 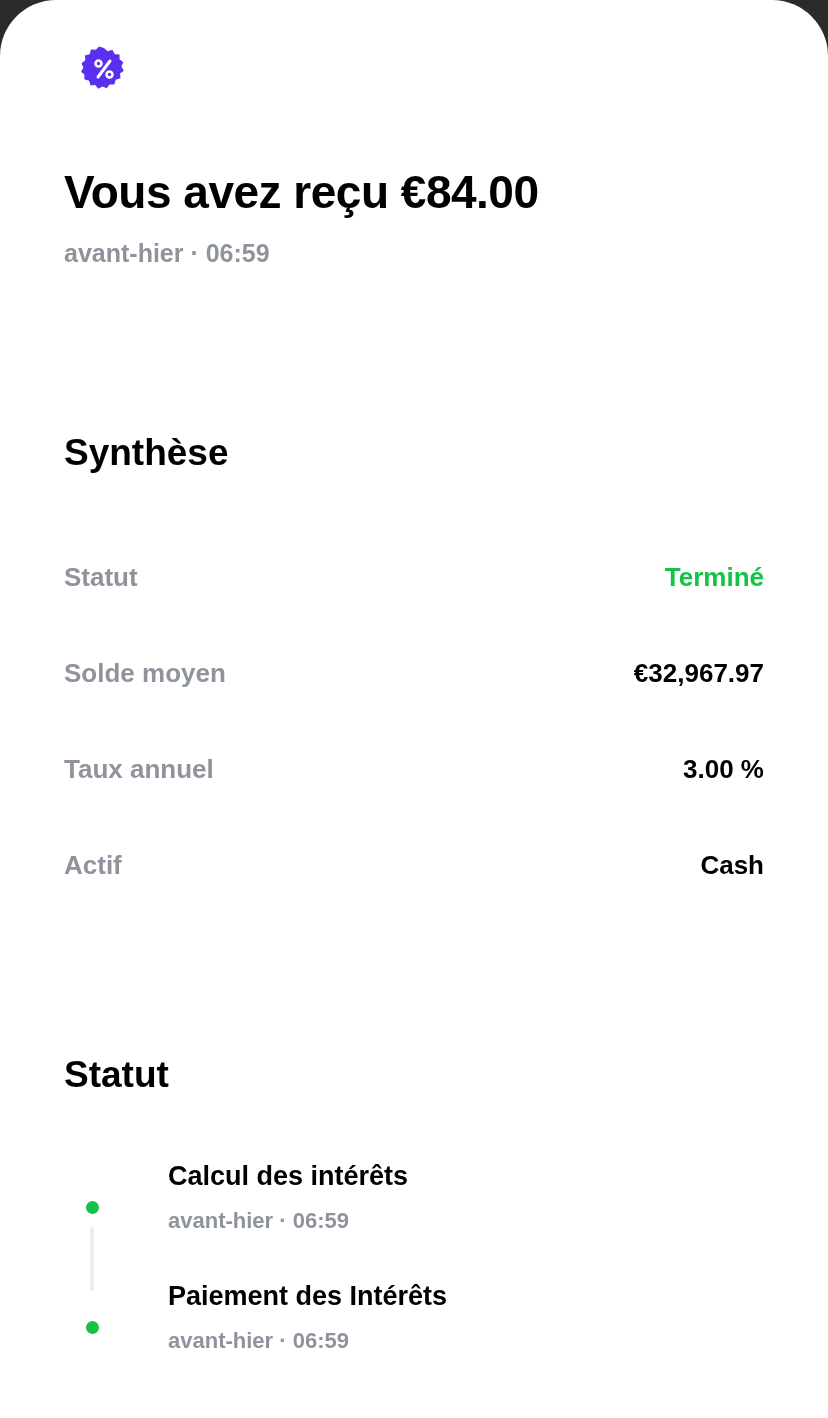 What do you see at coordinates (101, 577) in the screenshot?
I see `row-label: Statut` at bounding box center [101, 577].